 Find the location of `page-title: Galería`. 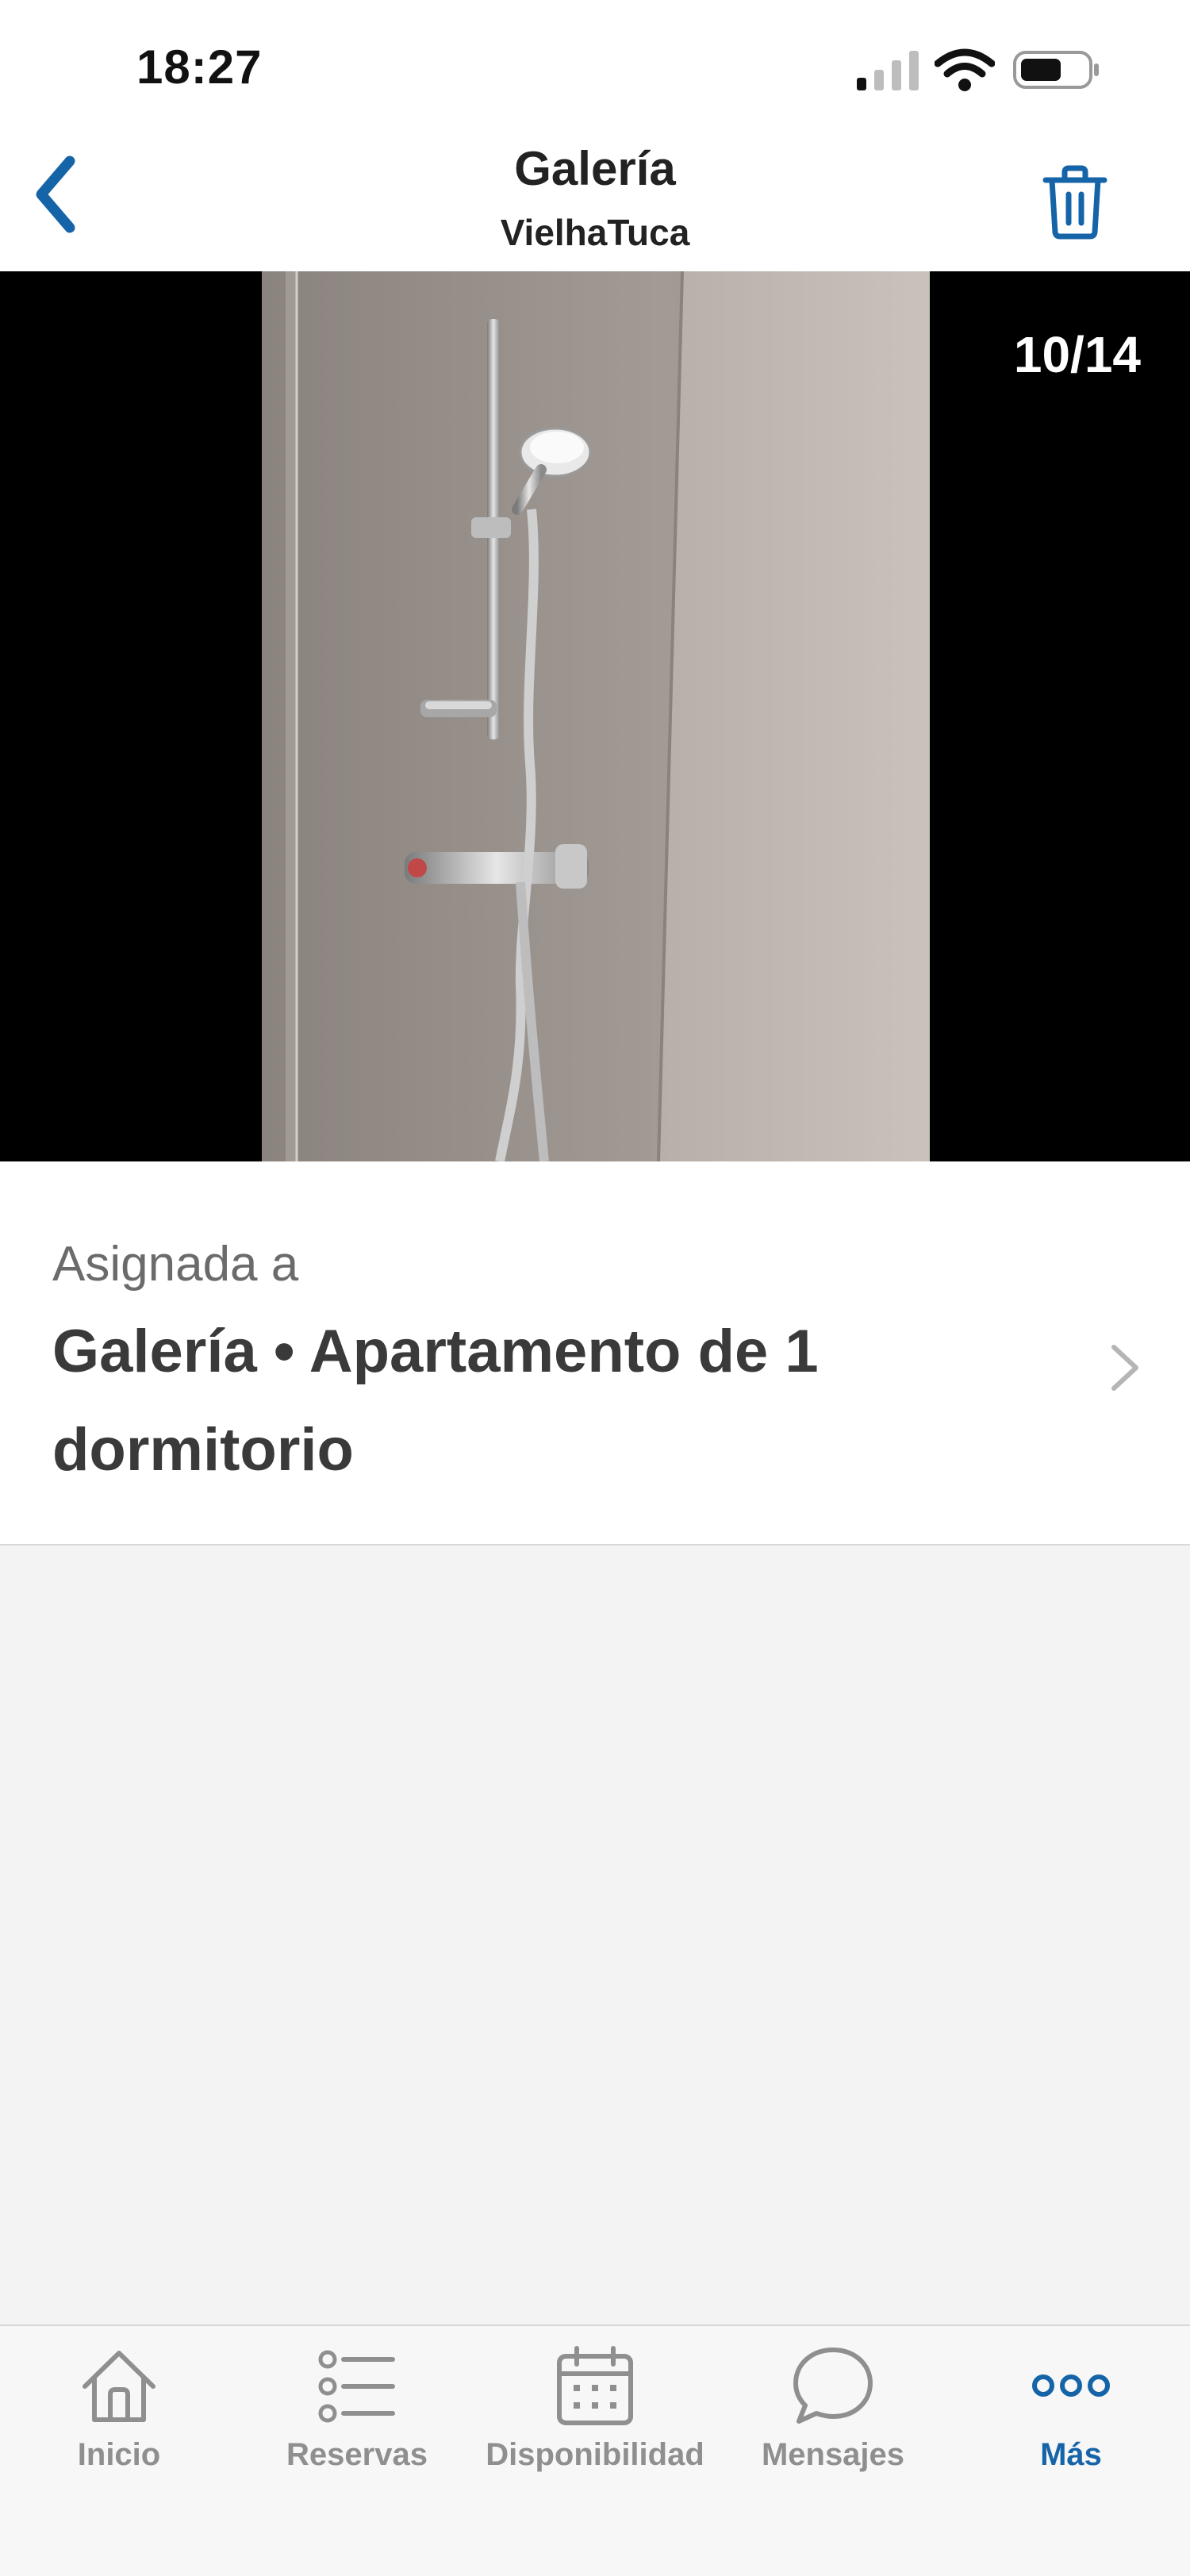

page-title: Galería is located at coordinates (595, 168).